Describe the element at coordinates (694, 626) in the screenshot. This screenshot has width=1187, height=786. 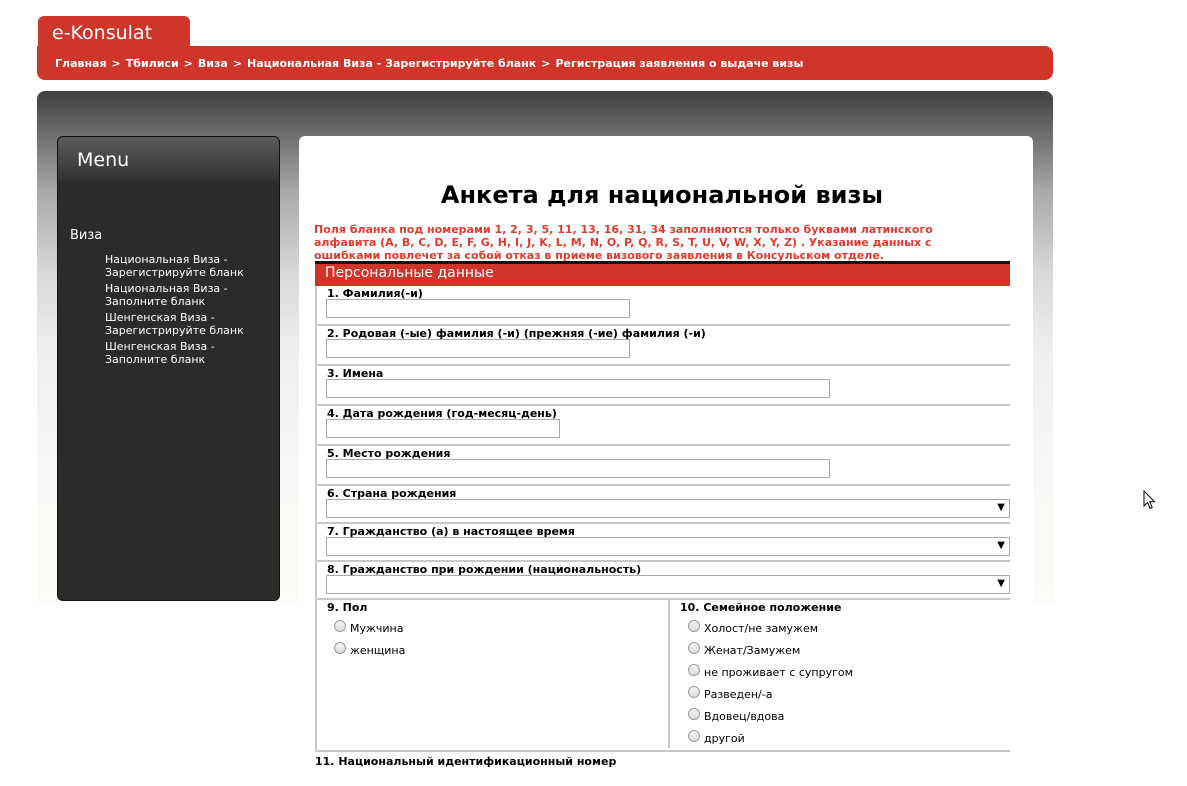
I see `marital-radio-single` at that location.